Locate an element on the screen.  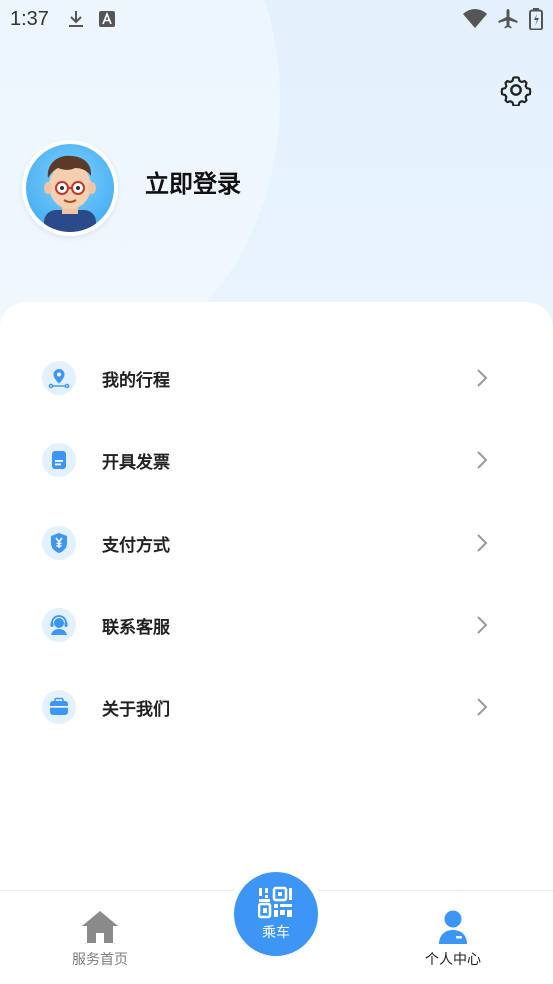
avatar is located at coordinates (70, 188).